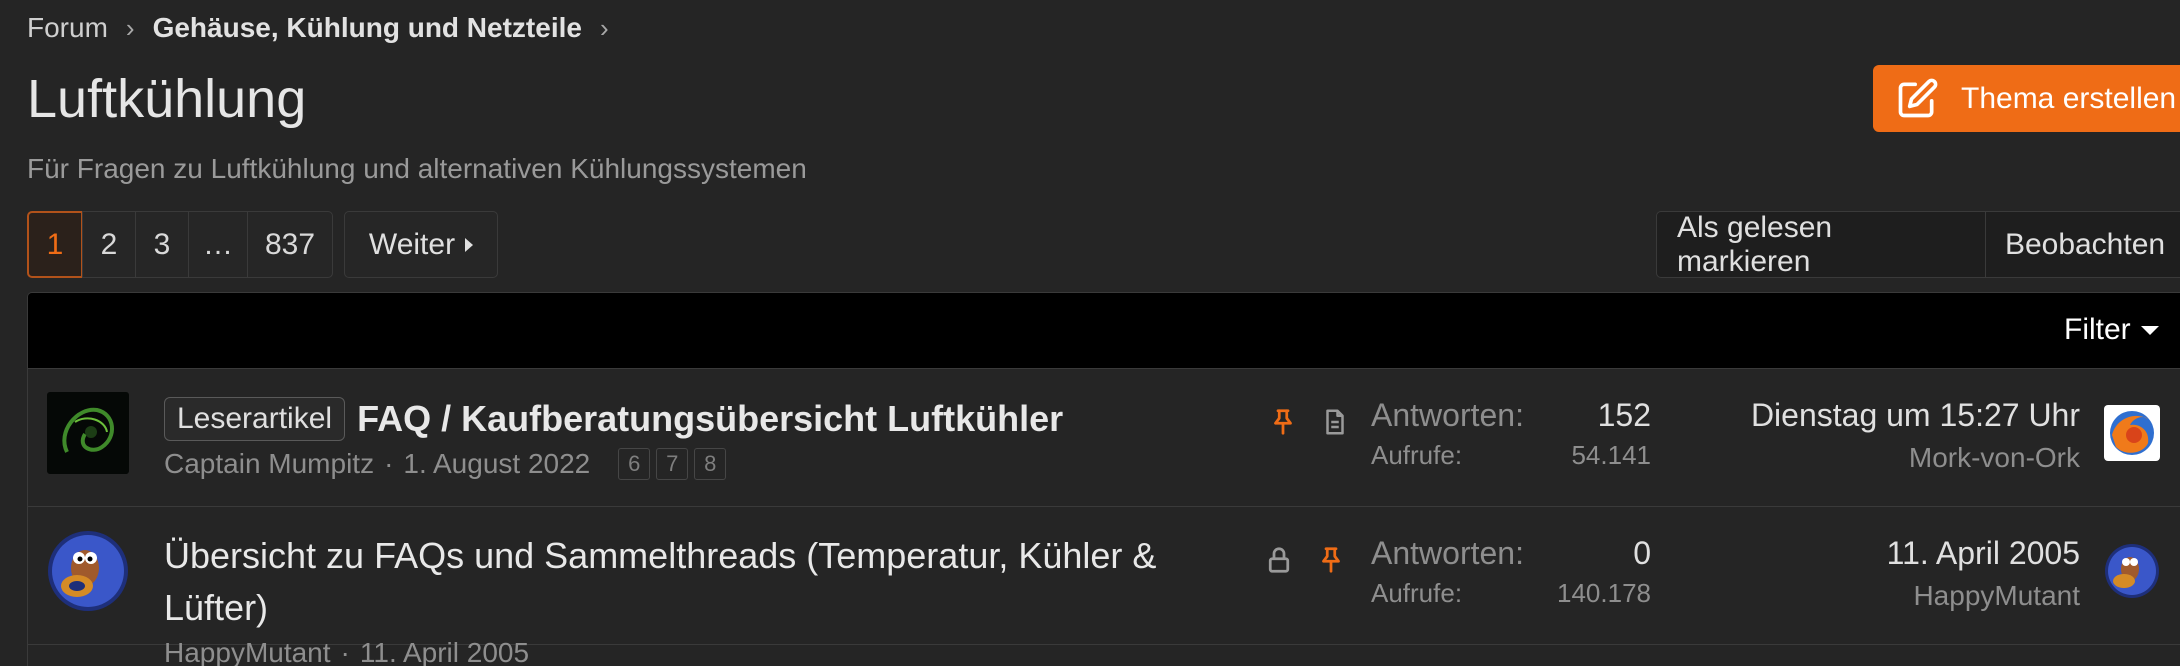 The height and width of the screenshot is (666, 2180). I want to click on latest-post-date: 11. April 2005, so click(1983, 553).